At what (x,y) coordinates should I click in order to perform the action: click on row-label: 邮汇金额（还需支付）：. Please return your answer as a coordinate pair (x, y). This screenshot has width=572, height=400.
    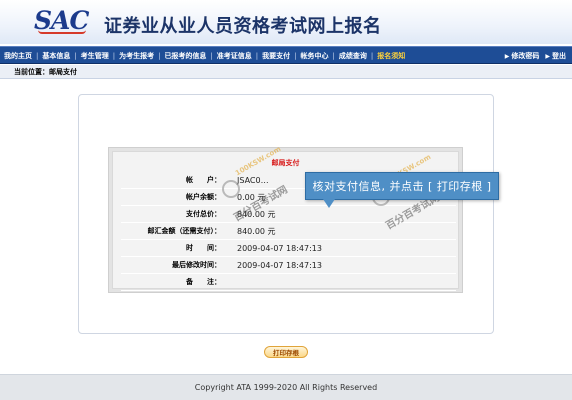
    Looking at the image, I should click on (184, 231).